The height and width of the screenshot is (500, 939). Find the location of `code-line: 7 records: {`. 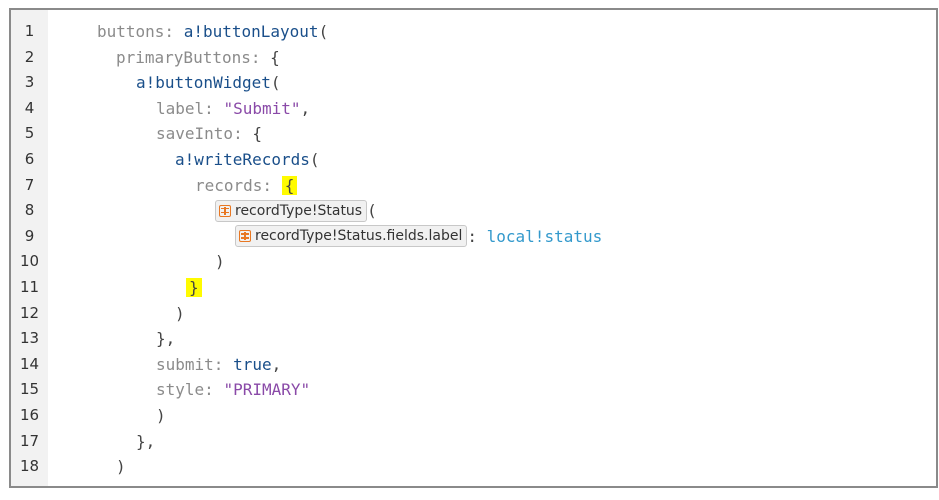

code-line: 7 records: { is located at coordinates (473, 186).